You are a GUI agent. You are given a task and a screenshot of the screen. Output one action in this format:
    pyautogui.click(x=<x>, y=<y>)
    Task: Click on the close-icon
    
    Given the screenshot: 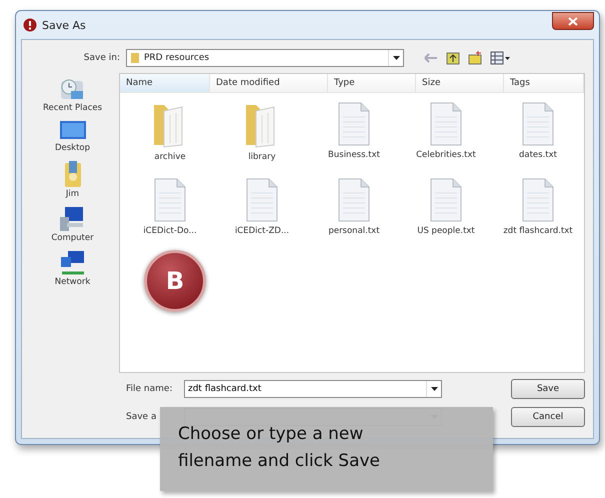 What is the action you would take?
    pyautogui.click(x=573, y=21)
    